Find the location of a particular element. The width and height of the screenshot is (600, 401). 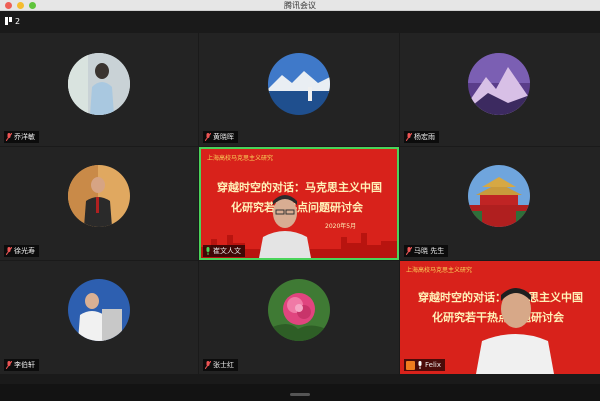

video-tile-4: 徐光寿 is located at coordinates (99, 203).